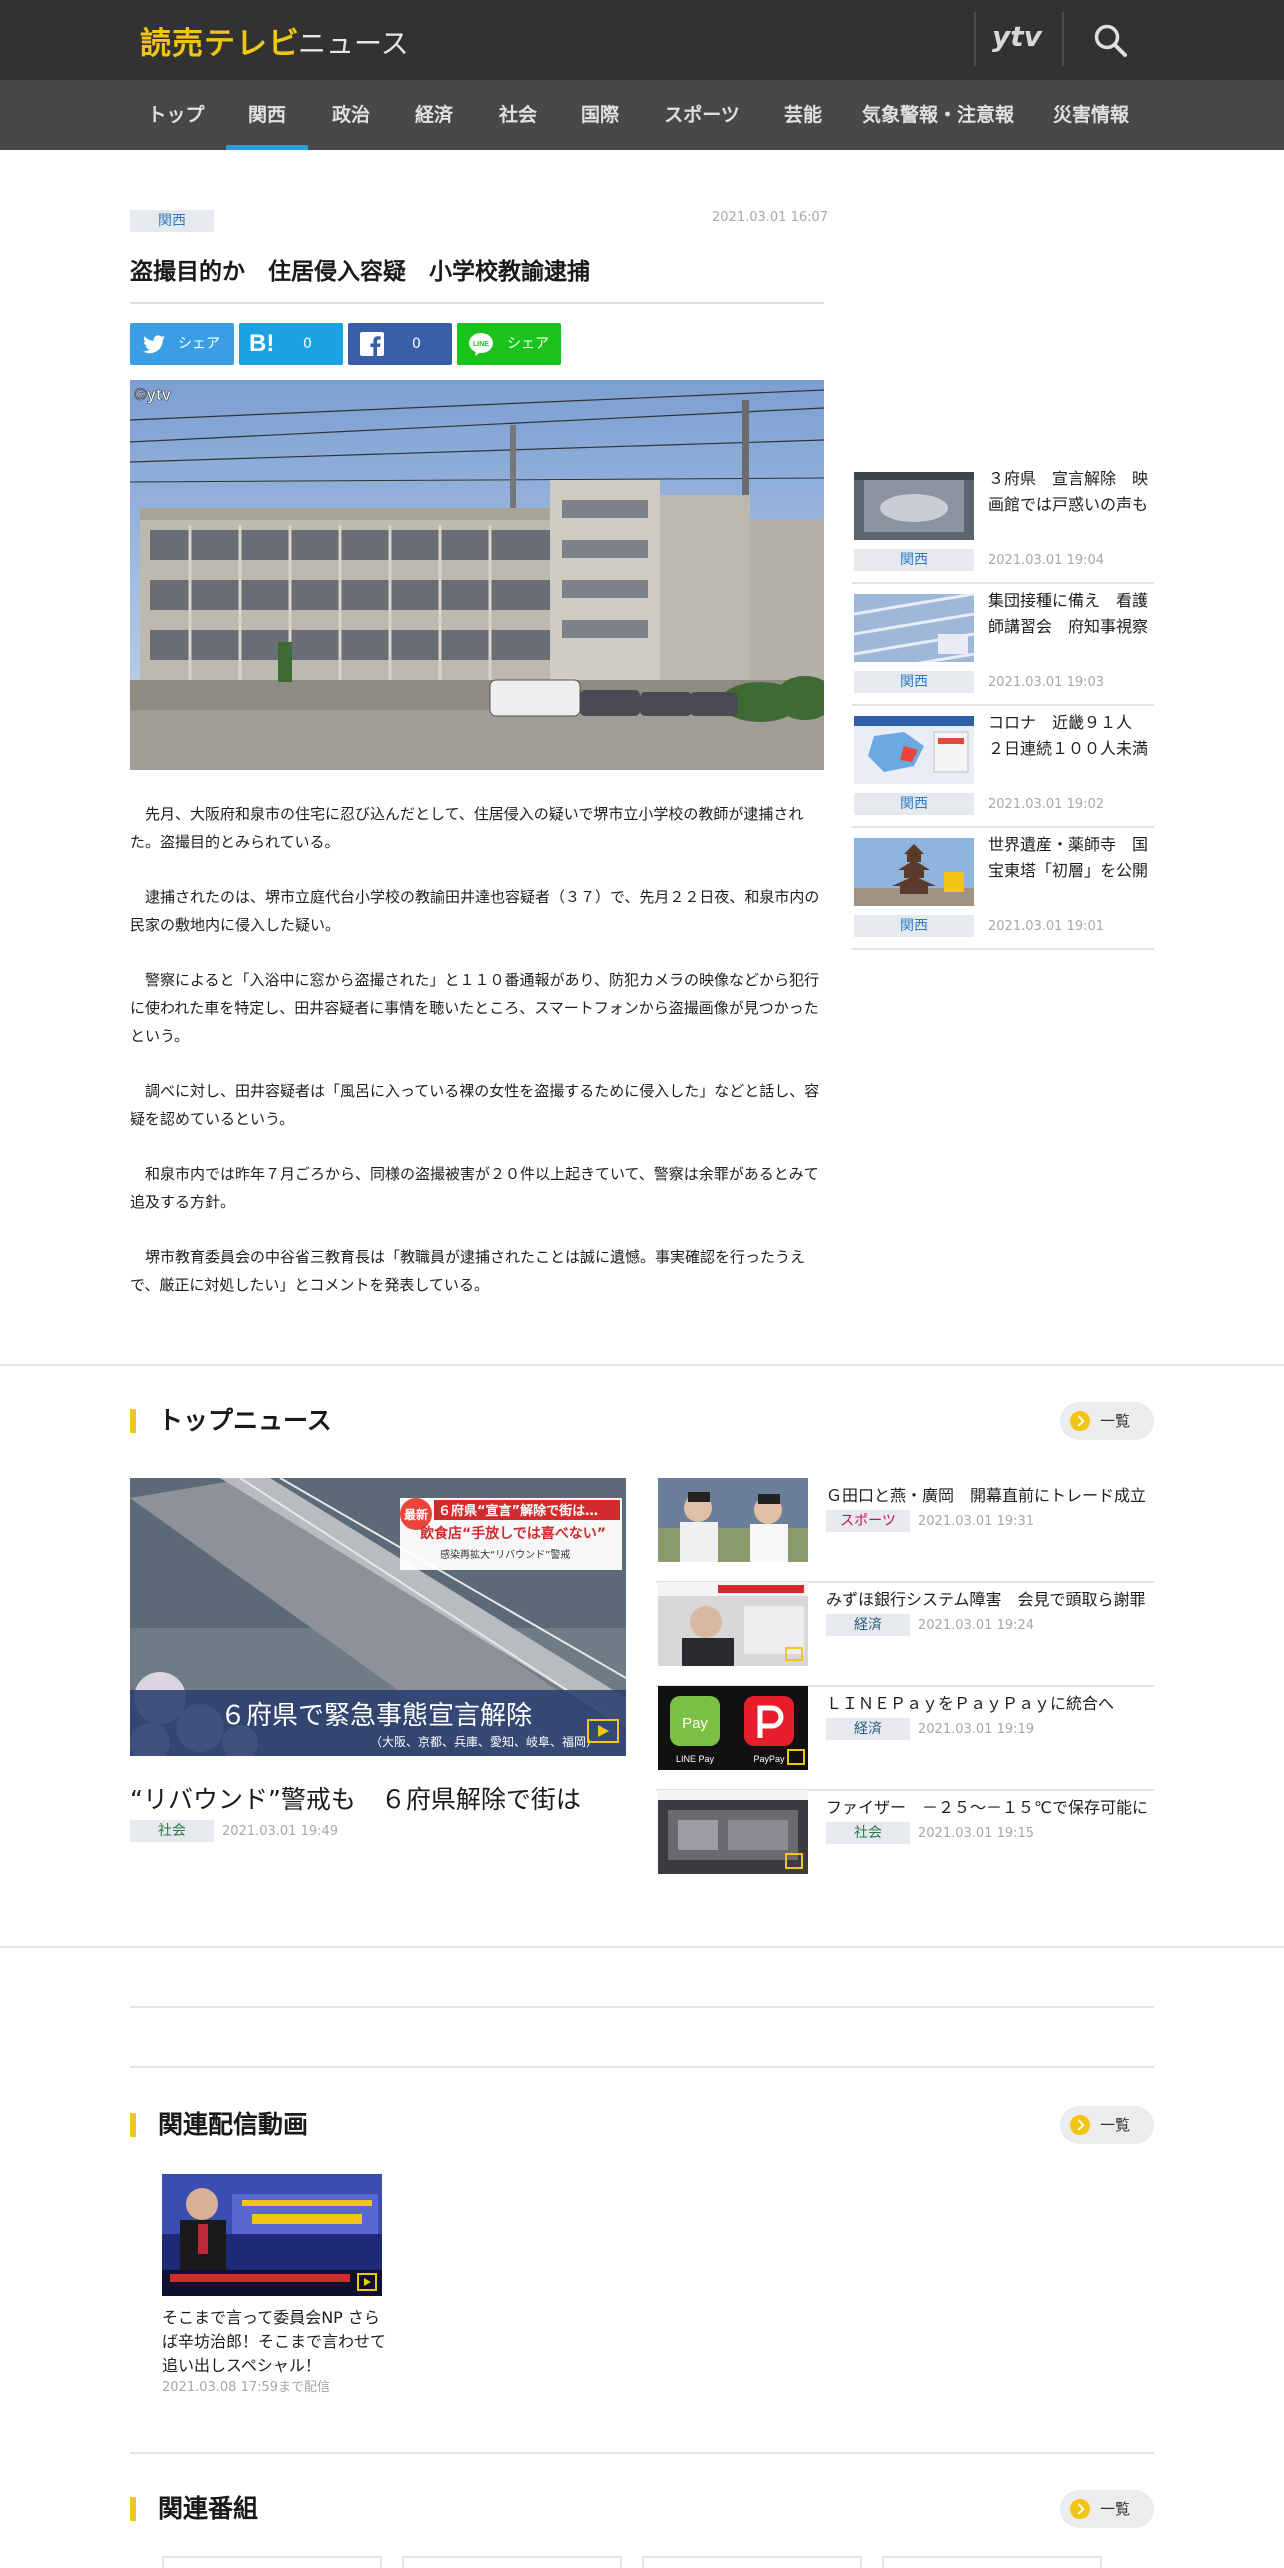 The height and width of the screenshot is (2568, 1284). Describe the element at coordinates (1003, 645) in the screenshot. I see `sidebar-news-item: 集団接種に備え 看護師講習会 府知事視察 関西 2021.03.01 19:03` at that location.